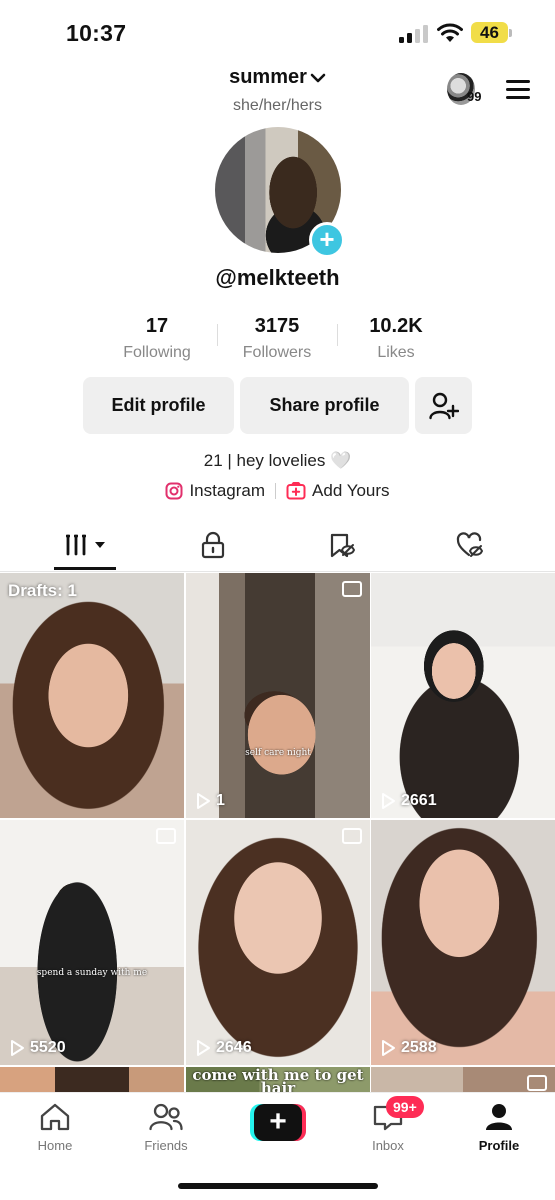 This screenshot has width=555, height=1200. Describe the element at coordinates (318, 77) in the screenshot. I see `chevron-down-icon` at that location.